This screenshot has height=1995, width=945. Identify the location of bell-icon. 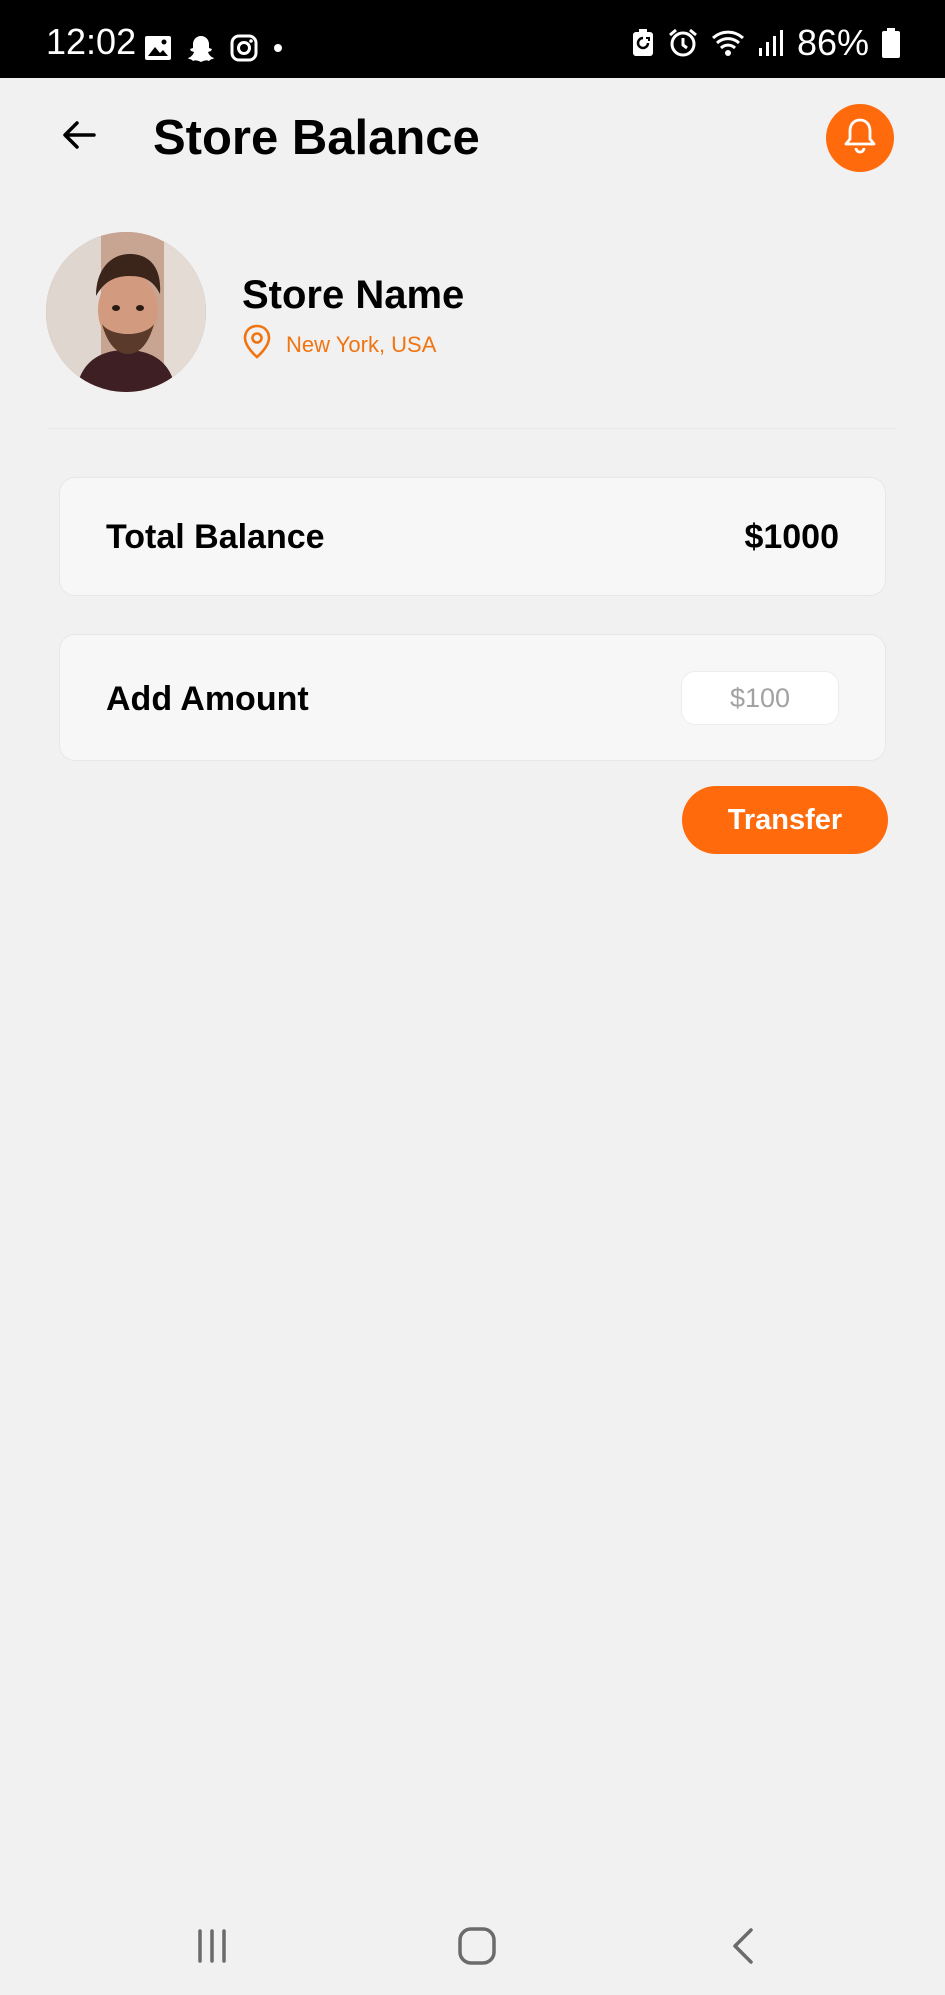
(860, 138).